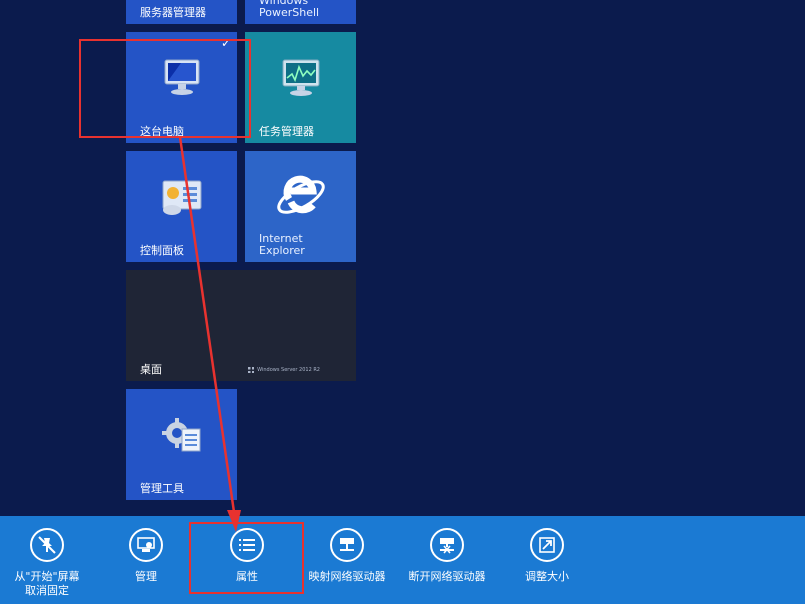 The image size is (805, 604). Describe the element at coordinates (47, 545) in the screenshot. I see `unpin-icon` at that location.